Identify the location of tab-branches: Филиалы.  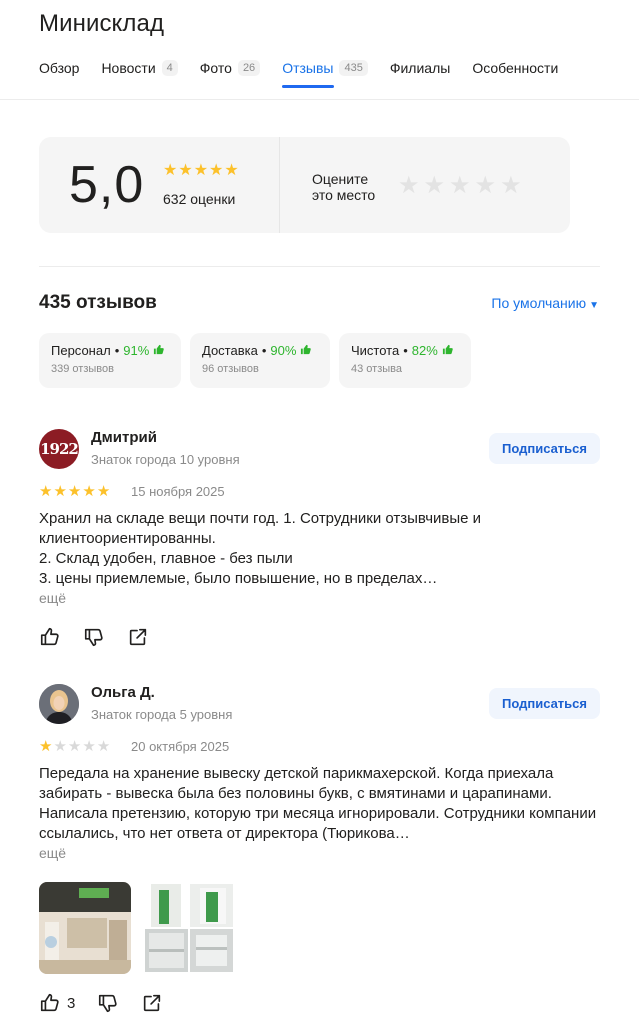
(420, 68).